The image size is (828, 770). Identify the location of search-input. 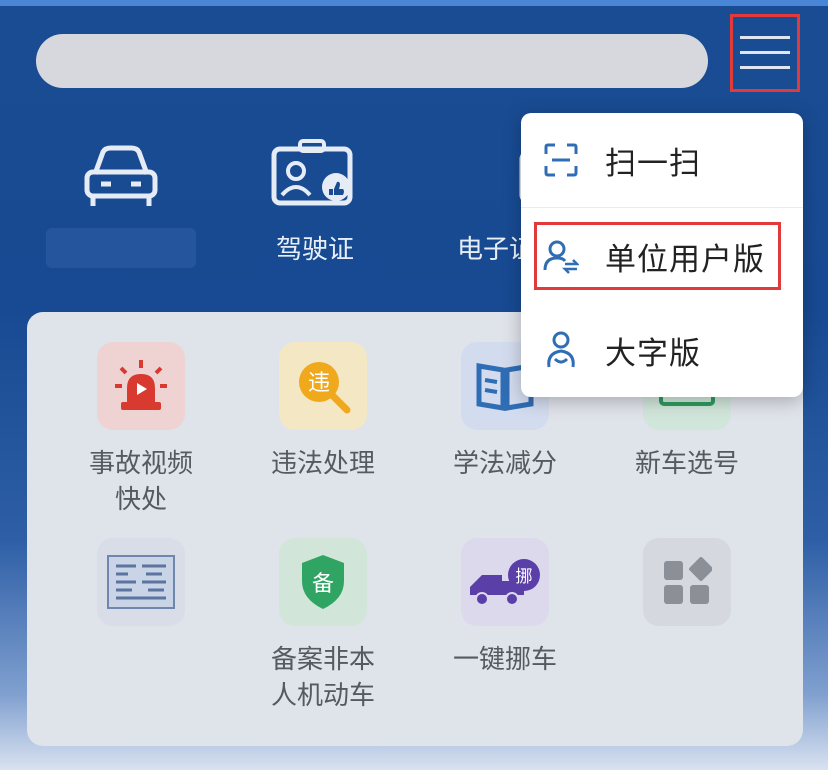
(372, 61).